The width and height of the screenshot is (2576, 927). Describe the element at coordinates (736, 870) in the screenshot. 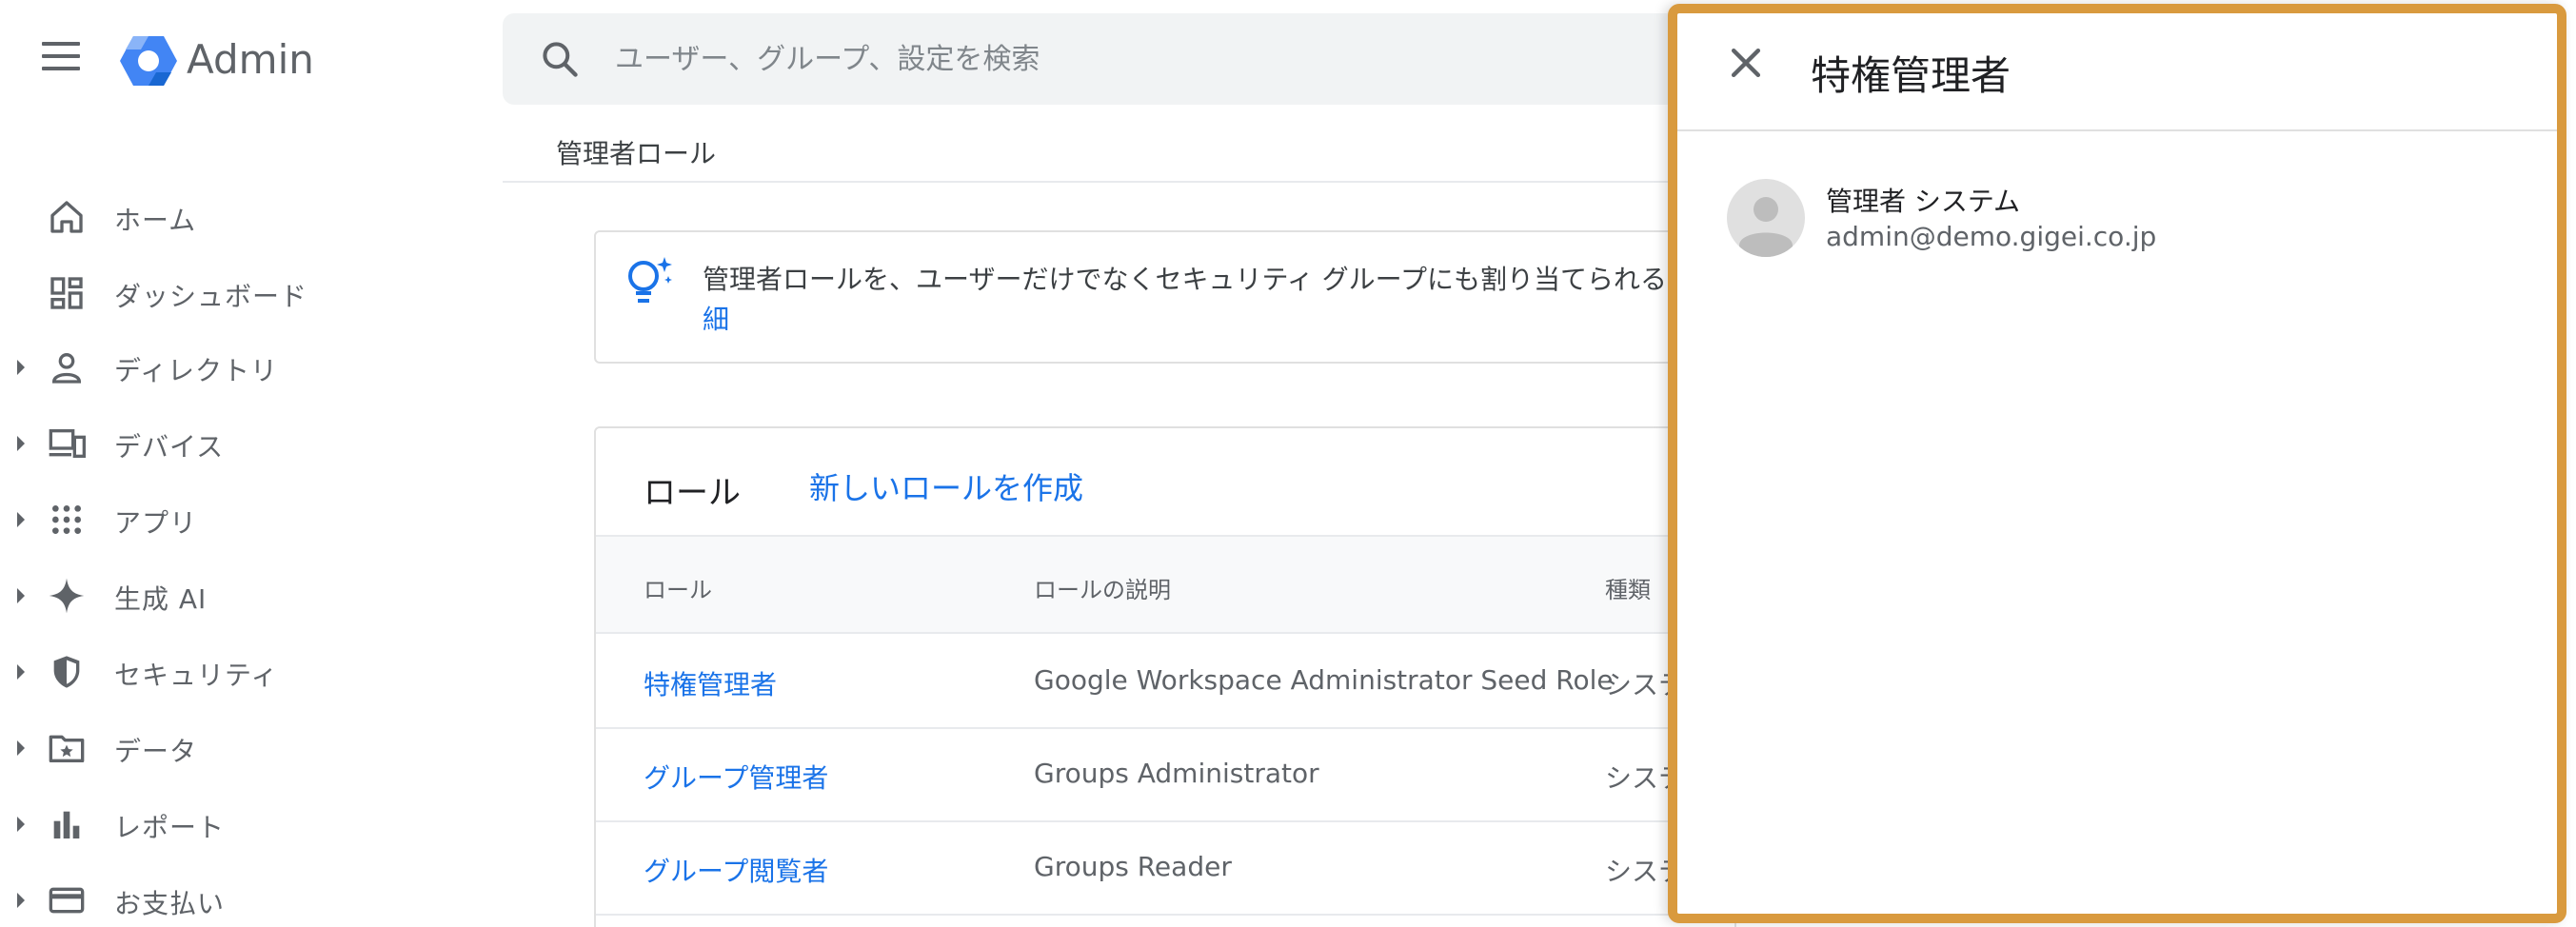

I see `role-name-link: グループ閲覧者` at that location.